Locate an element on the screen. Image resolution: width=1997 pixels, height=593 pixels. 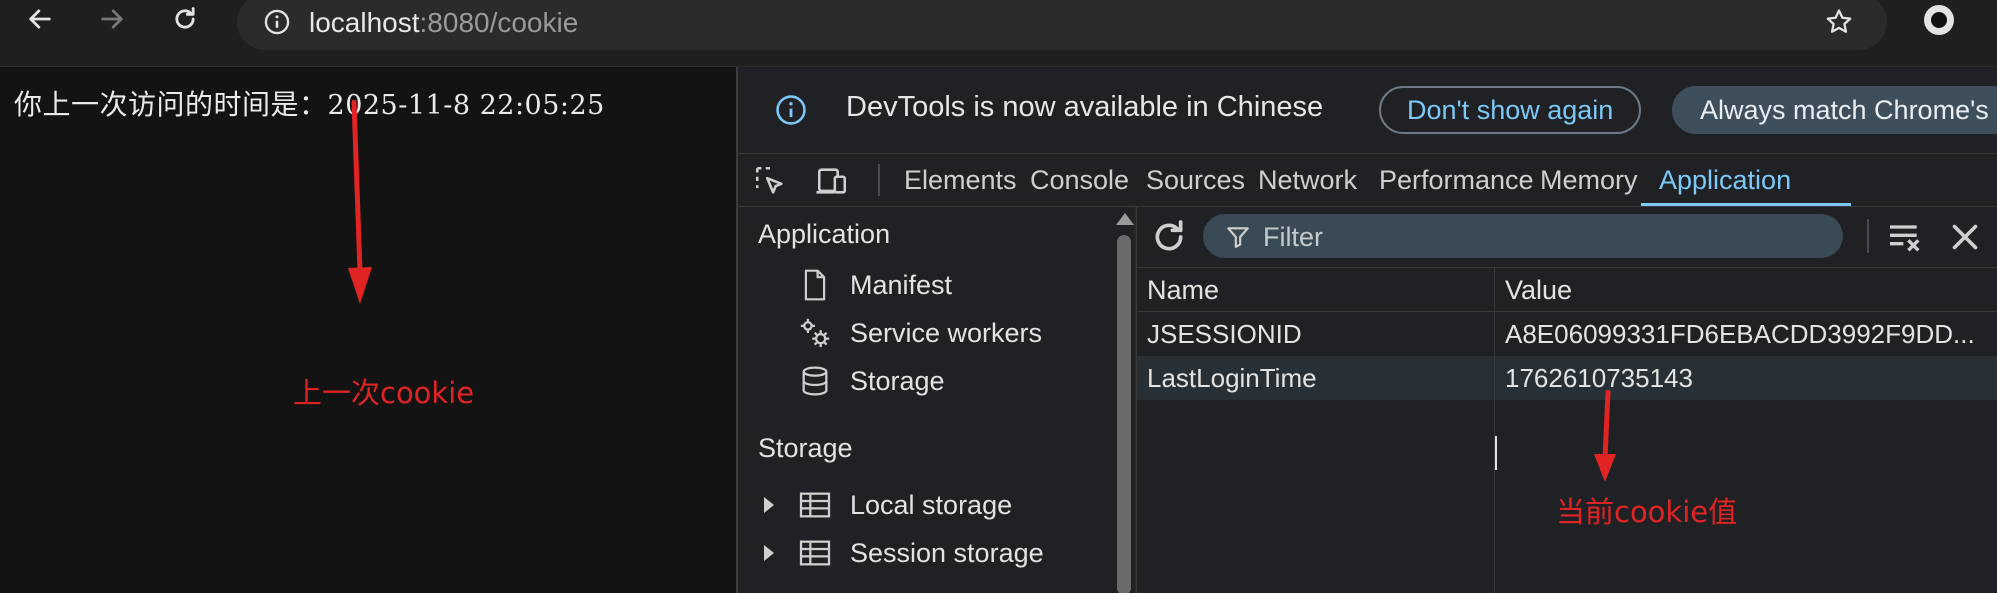
forward-button is located at coordinates (112, 19).